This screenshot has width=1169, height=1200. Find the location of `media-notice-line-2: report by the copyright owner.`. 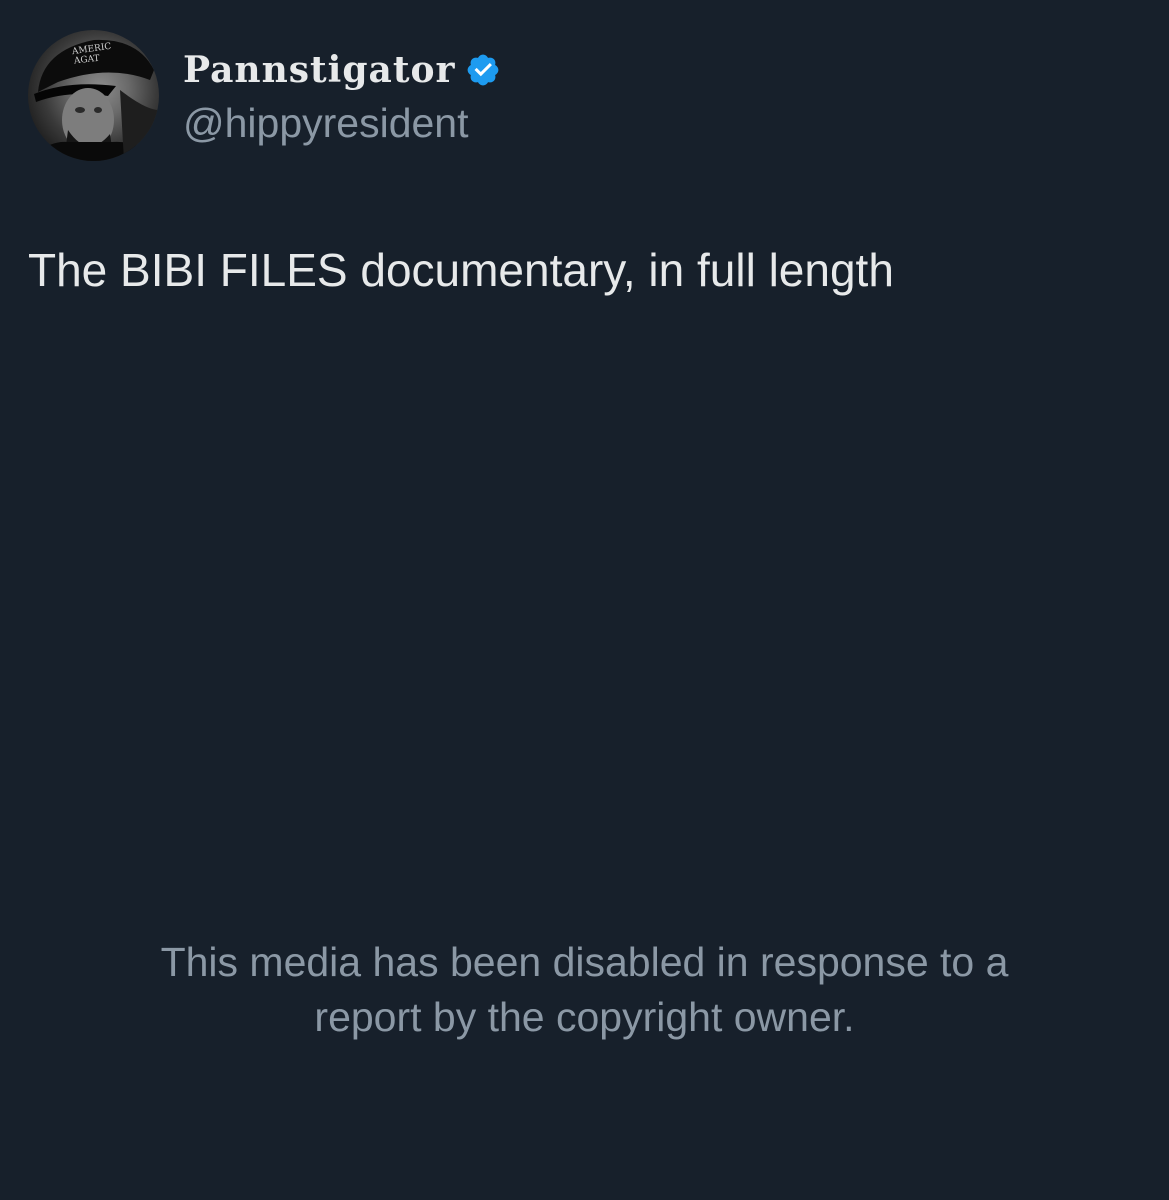

media-notice-line-2: report by the copyright owner. is located at coordinates (584, 1017).